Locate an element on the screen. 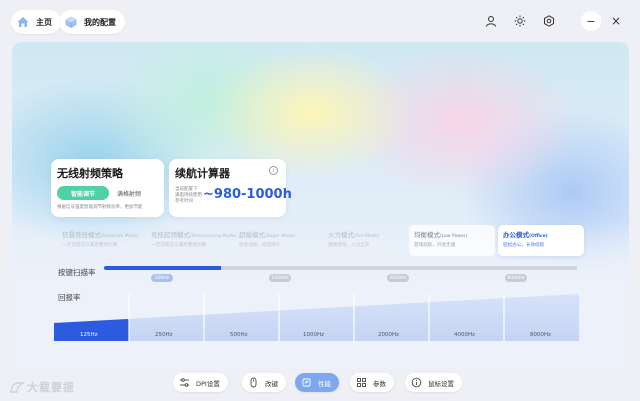  mode-desc: 游戏续航，开会无虞 is located at coordinates (435, 245).